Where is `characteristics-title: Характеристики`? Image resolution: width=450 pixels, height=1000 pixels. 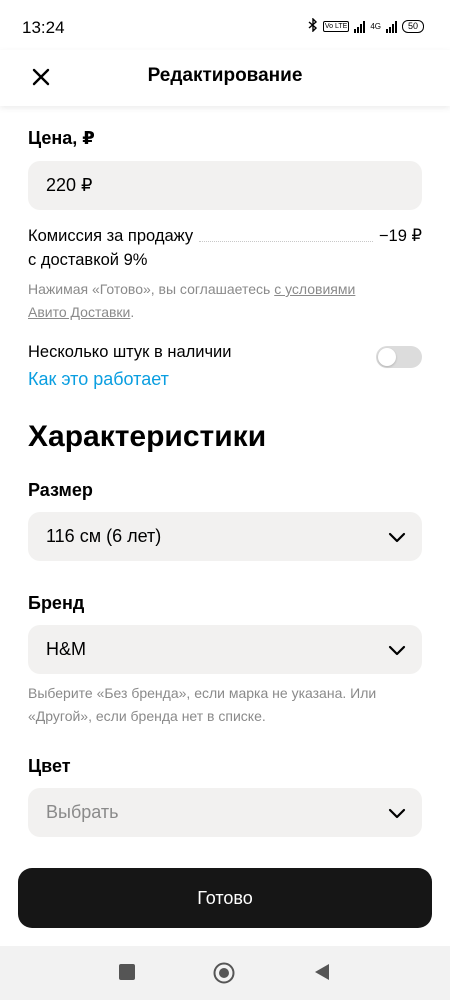
characteristics-title: Характеристики is located at coordinates (147, 436).